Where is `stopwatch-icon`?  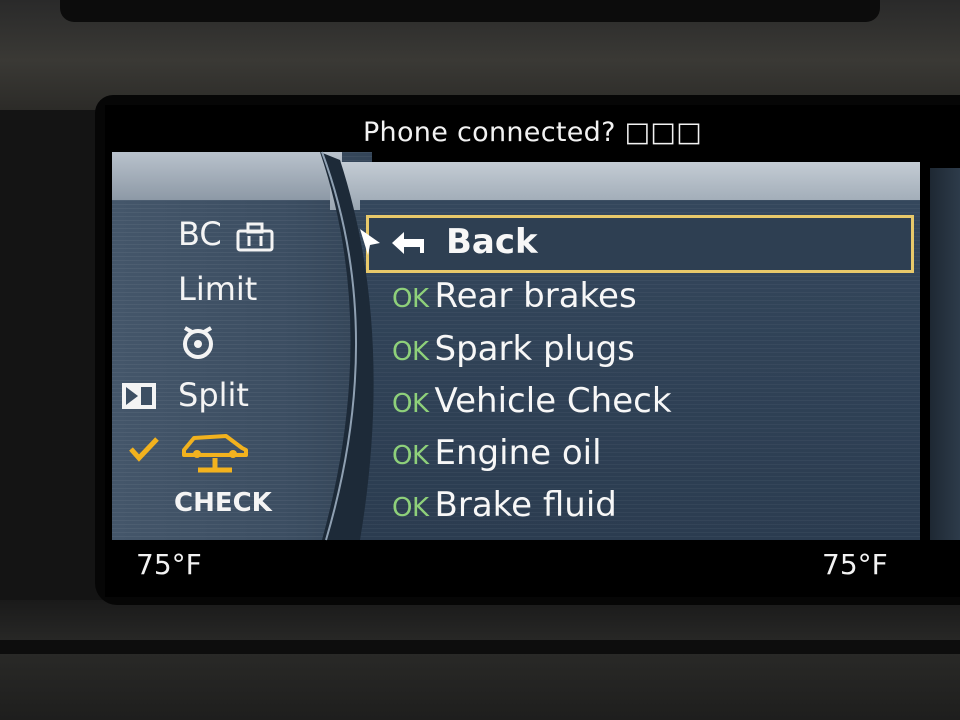 stopwatch-icon is located at coordinates (199, 342).